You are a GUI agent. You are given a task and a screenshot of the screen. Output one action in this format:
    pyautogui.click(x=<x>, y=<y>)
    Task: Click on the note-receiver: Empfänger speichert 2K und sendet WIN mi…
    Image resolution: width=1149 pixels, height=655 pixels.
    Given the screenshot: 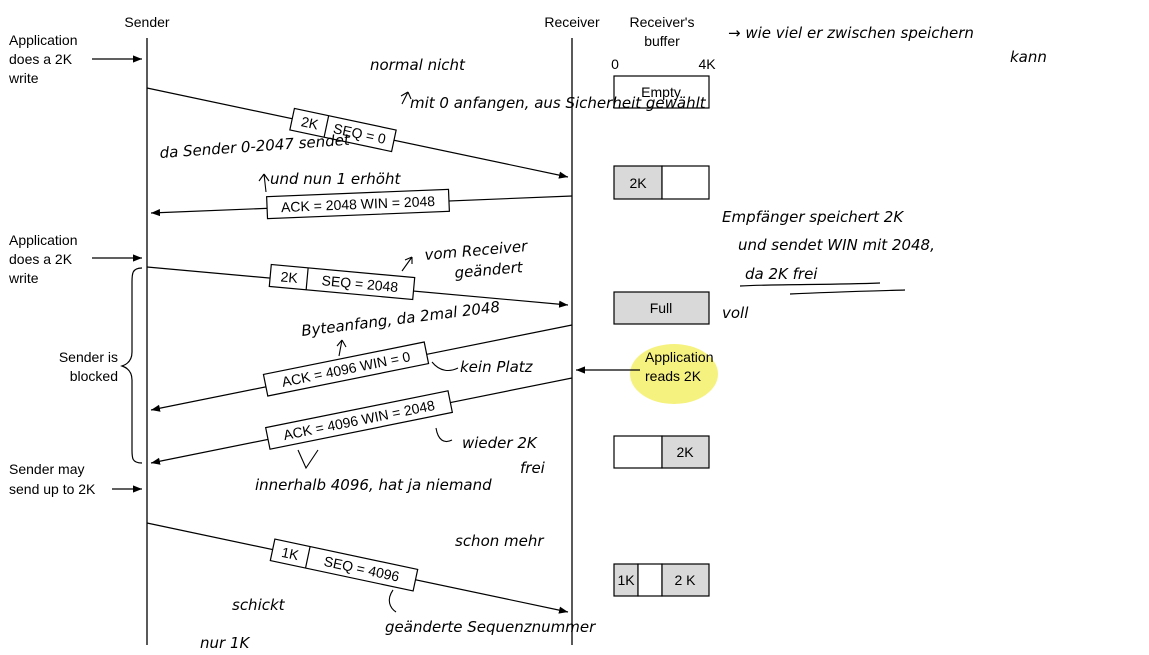 What is the action you would take?
    pyautogui.click(x=828, y=251)
    